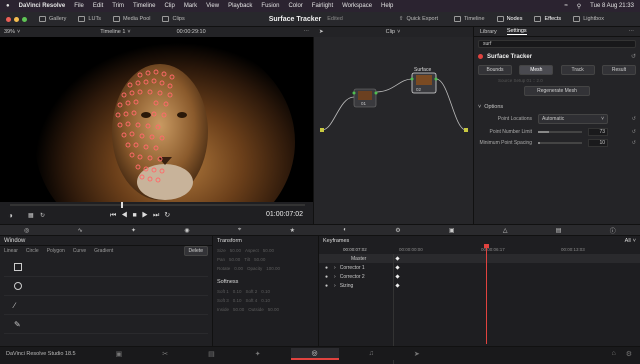  What do you see at coordinates (42, 215) in the screenshot?
I see `loop-icon: ↻` at bounding box center [42, 215].